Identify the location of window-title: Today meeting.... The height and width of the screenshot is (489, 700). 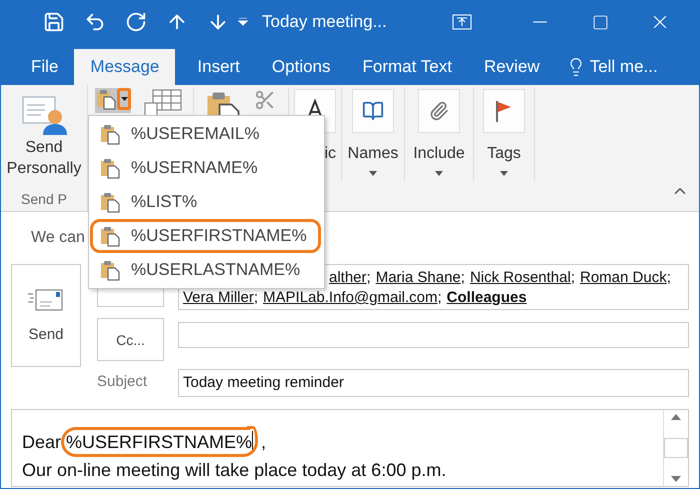
(325, 22).